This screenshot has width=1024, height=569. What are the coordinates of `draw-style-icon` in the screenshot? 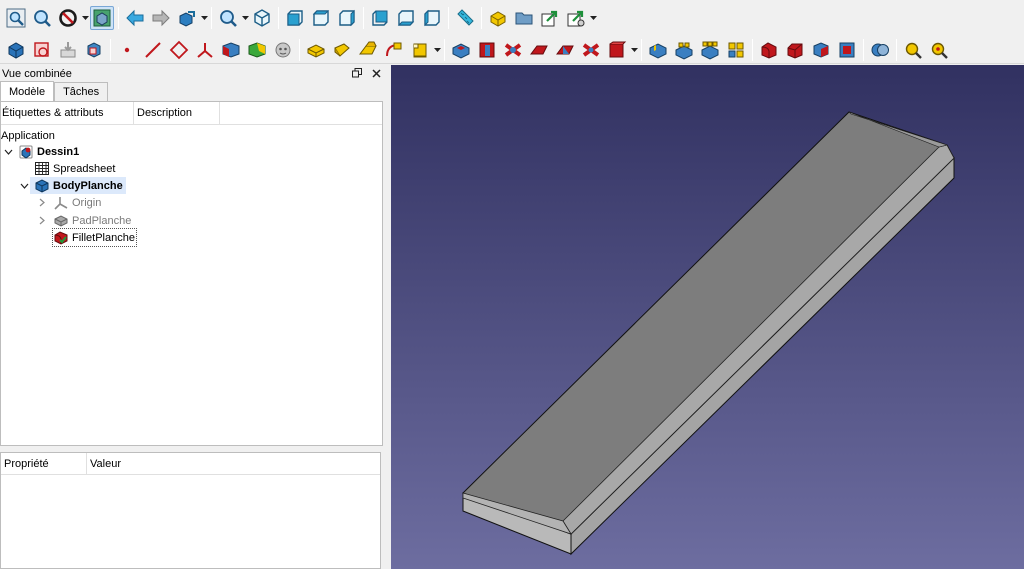 It's located at (68, 18).